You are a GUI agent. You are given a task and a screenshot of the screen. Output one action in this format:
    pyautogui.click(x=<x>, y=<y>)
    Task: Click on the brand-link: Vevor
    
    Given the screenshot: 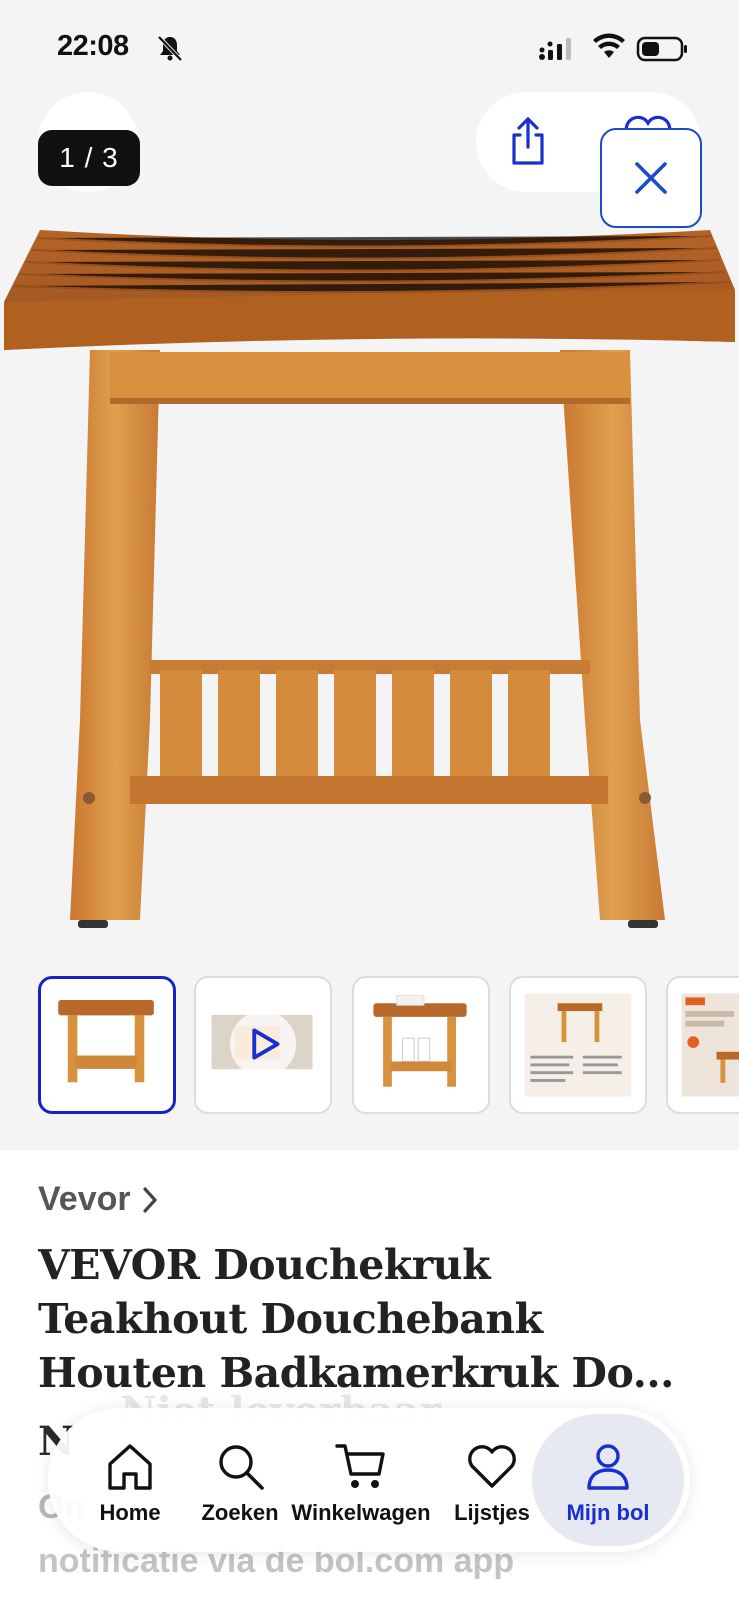 What is the action you would take?
    pyautogui.click(x=98, y=1199)
    